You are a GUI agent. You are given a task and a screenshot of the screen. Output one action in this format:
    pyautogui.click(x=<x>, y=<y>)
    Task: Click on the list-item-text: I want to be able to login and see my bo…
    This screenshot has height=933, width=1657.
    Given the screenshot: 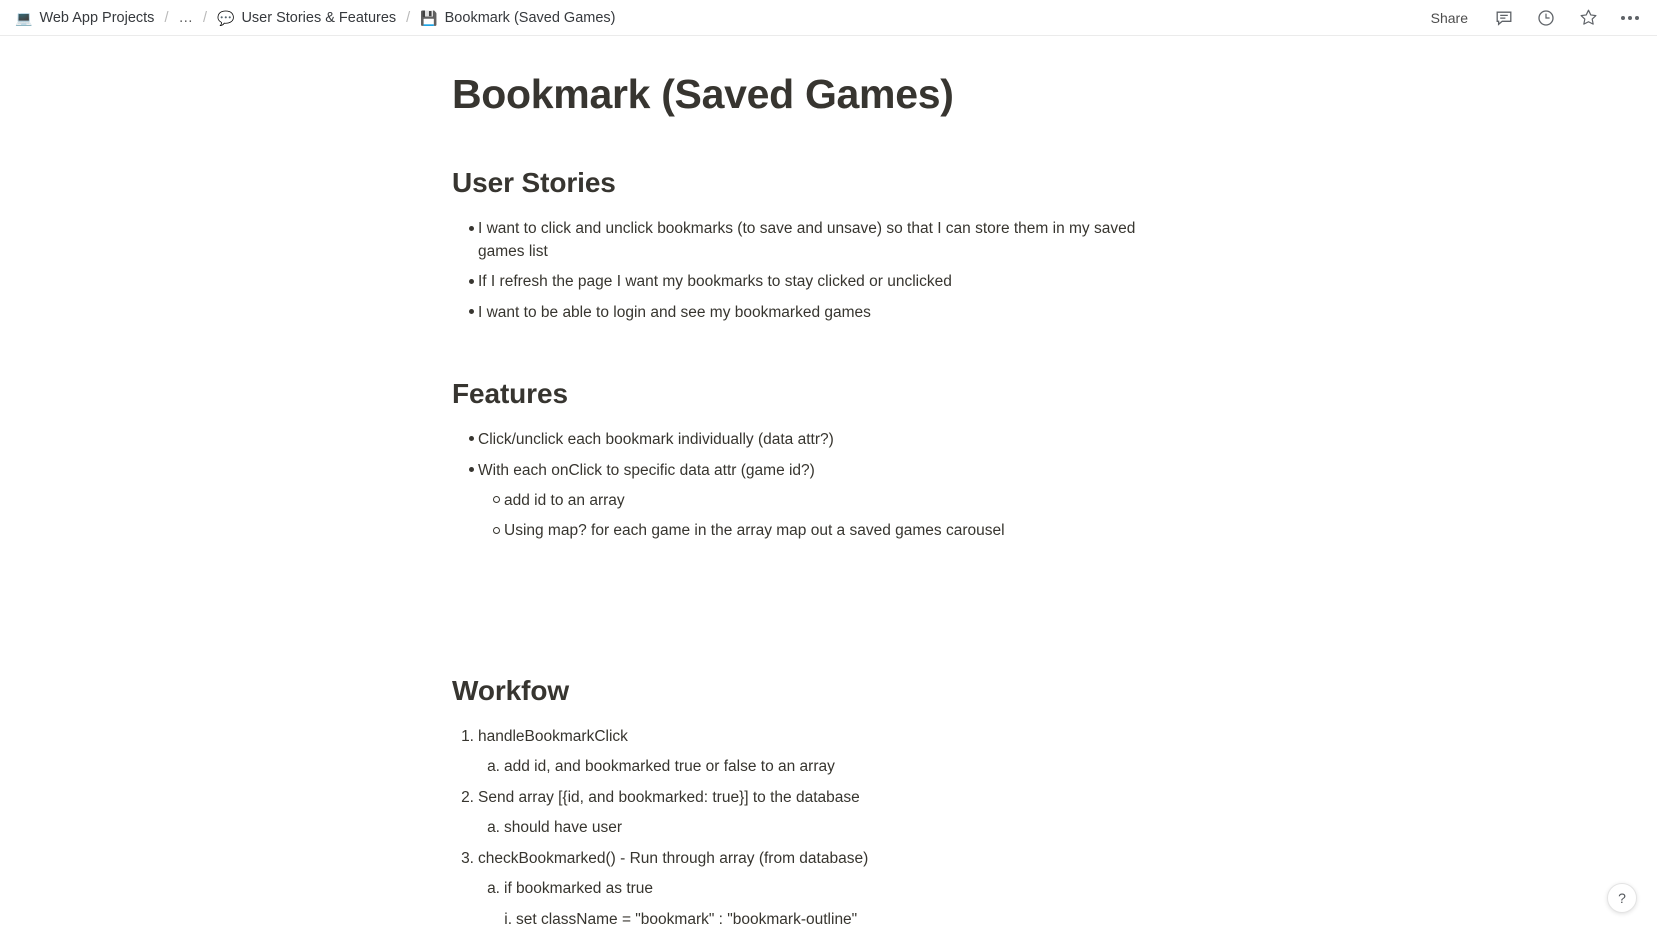 What is the action you would take?
    pyautogui.click(x=674, y=312)
    